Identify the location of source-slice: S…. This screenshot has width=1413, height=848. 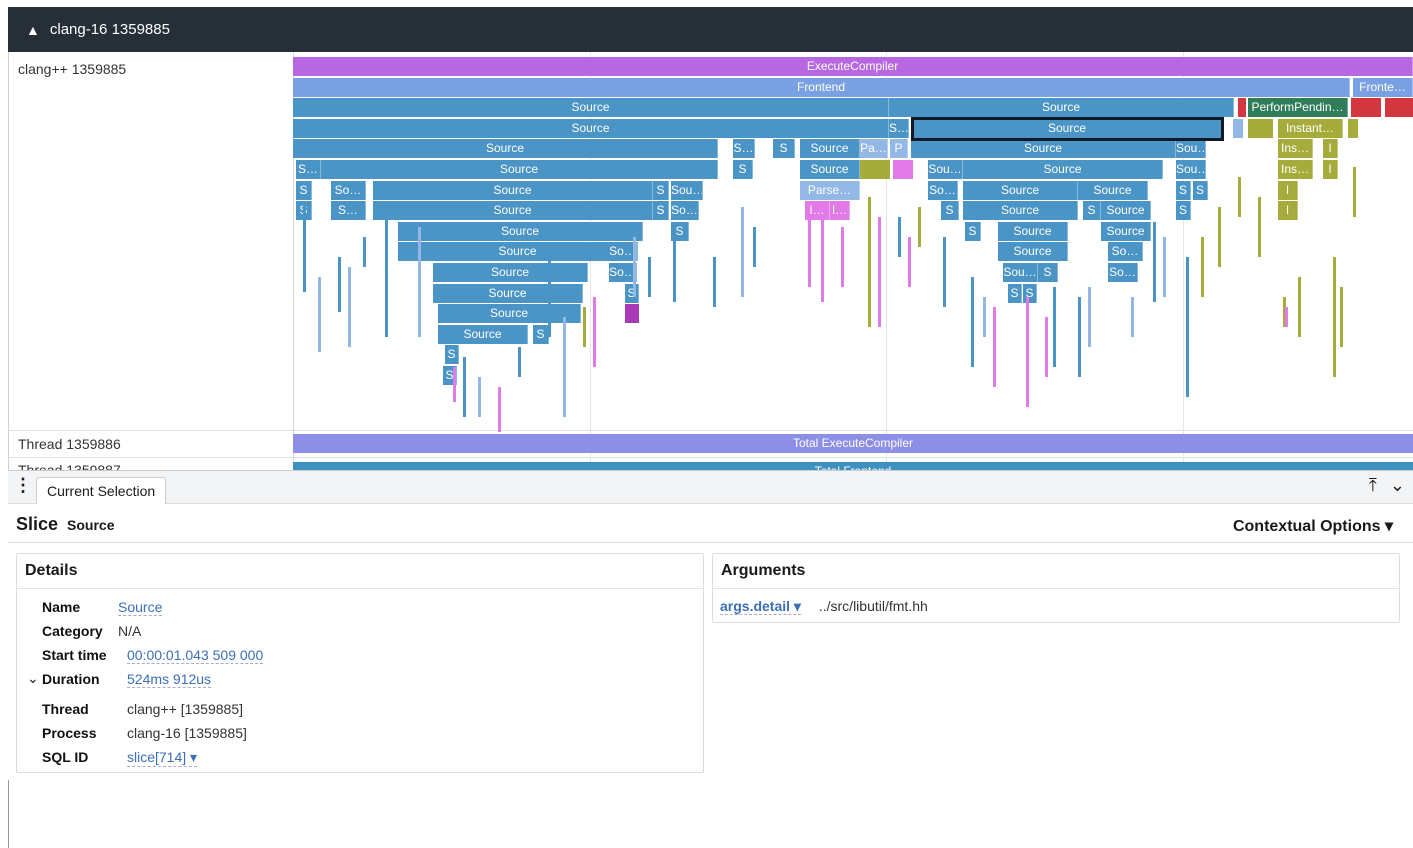
(348, 211).